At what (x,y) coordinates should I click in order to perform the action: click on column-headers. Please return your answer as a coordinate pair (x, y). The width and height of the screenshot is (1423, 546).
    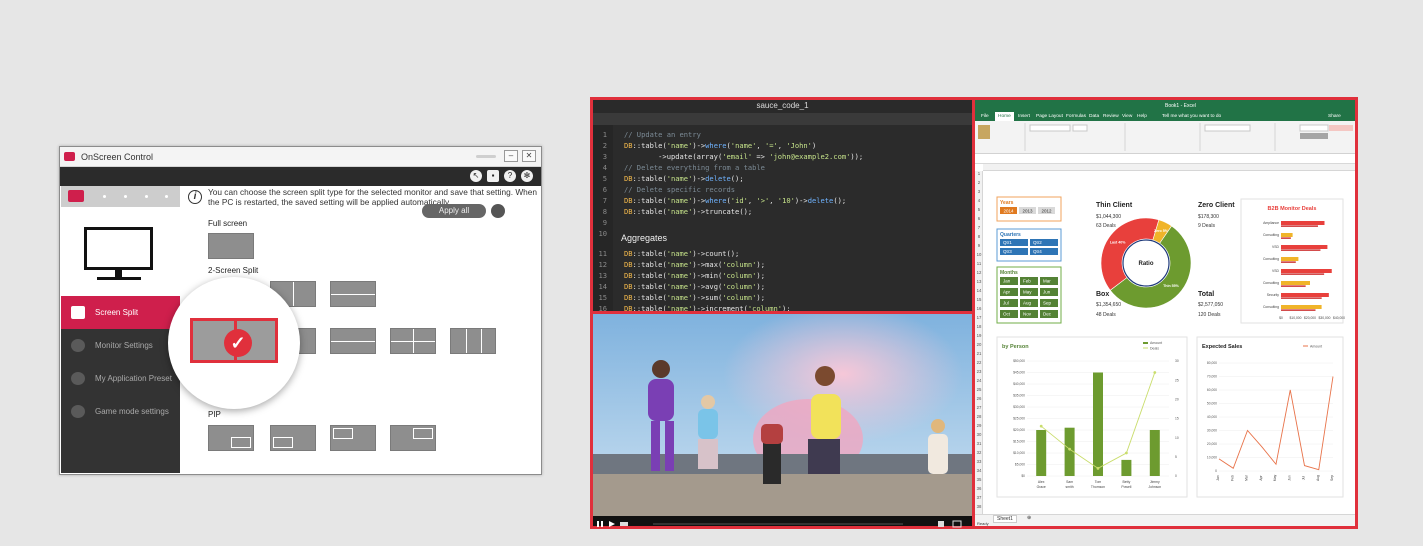
    Looking at the image, I should click on (1169, 167).